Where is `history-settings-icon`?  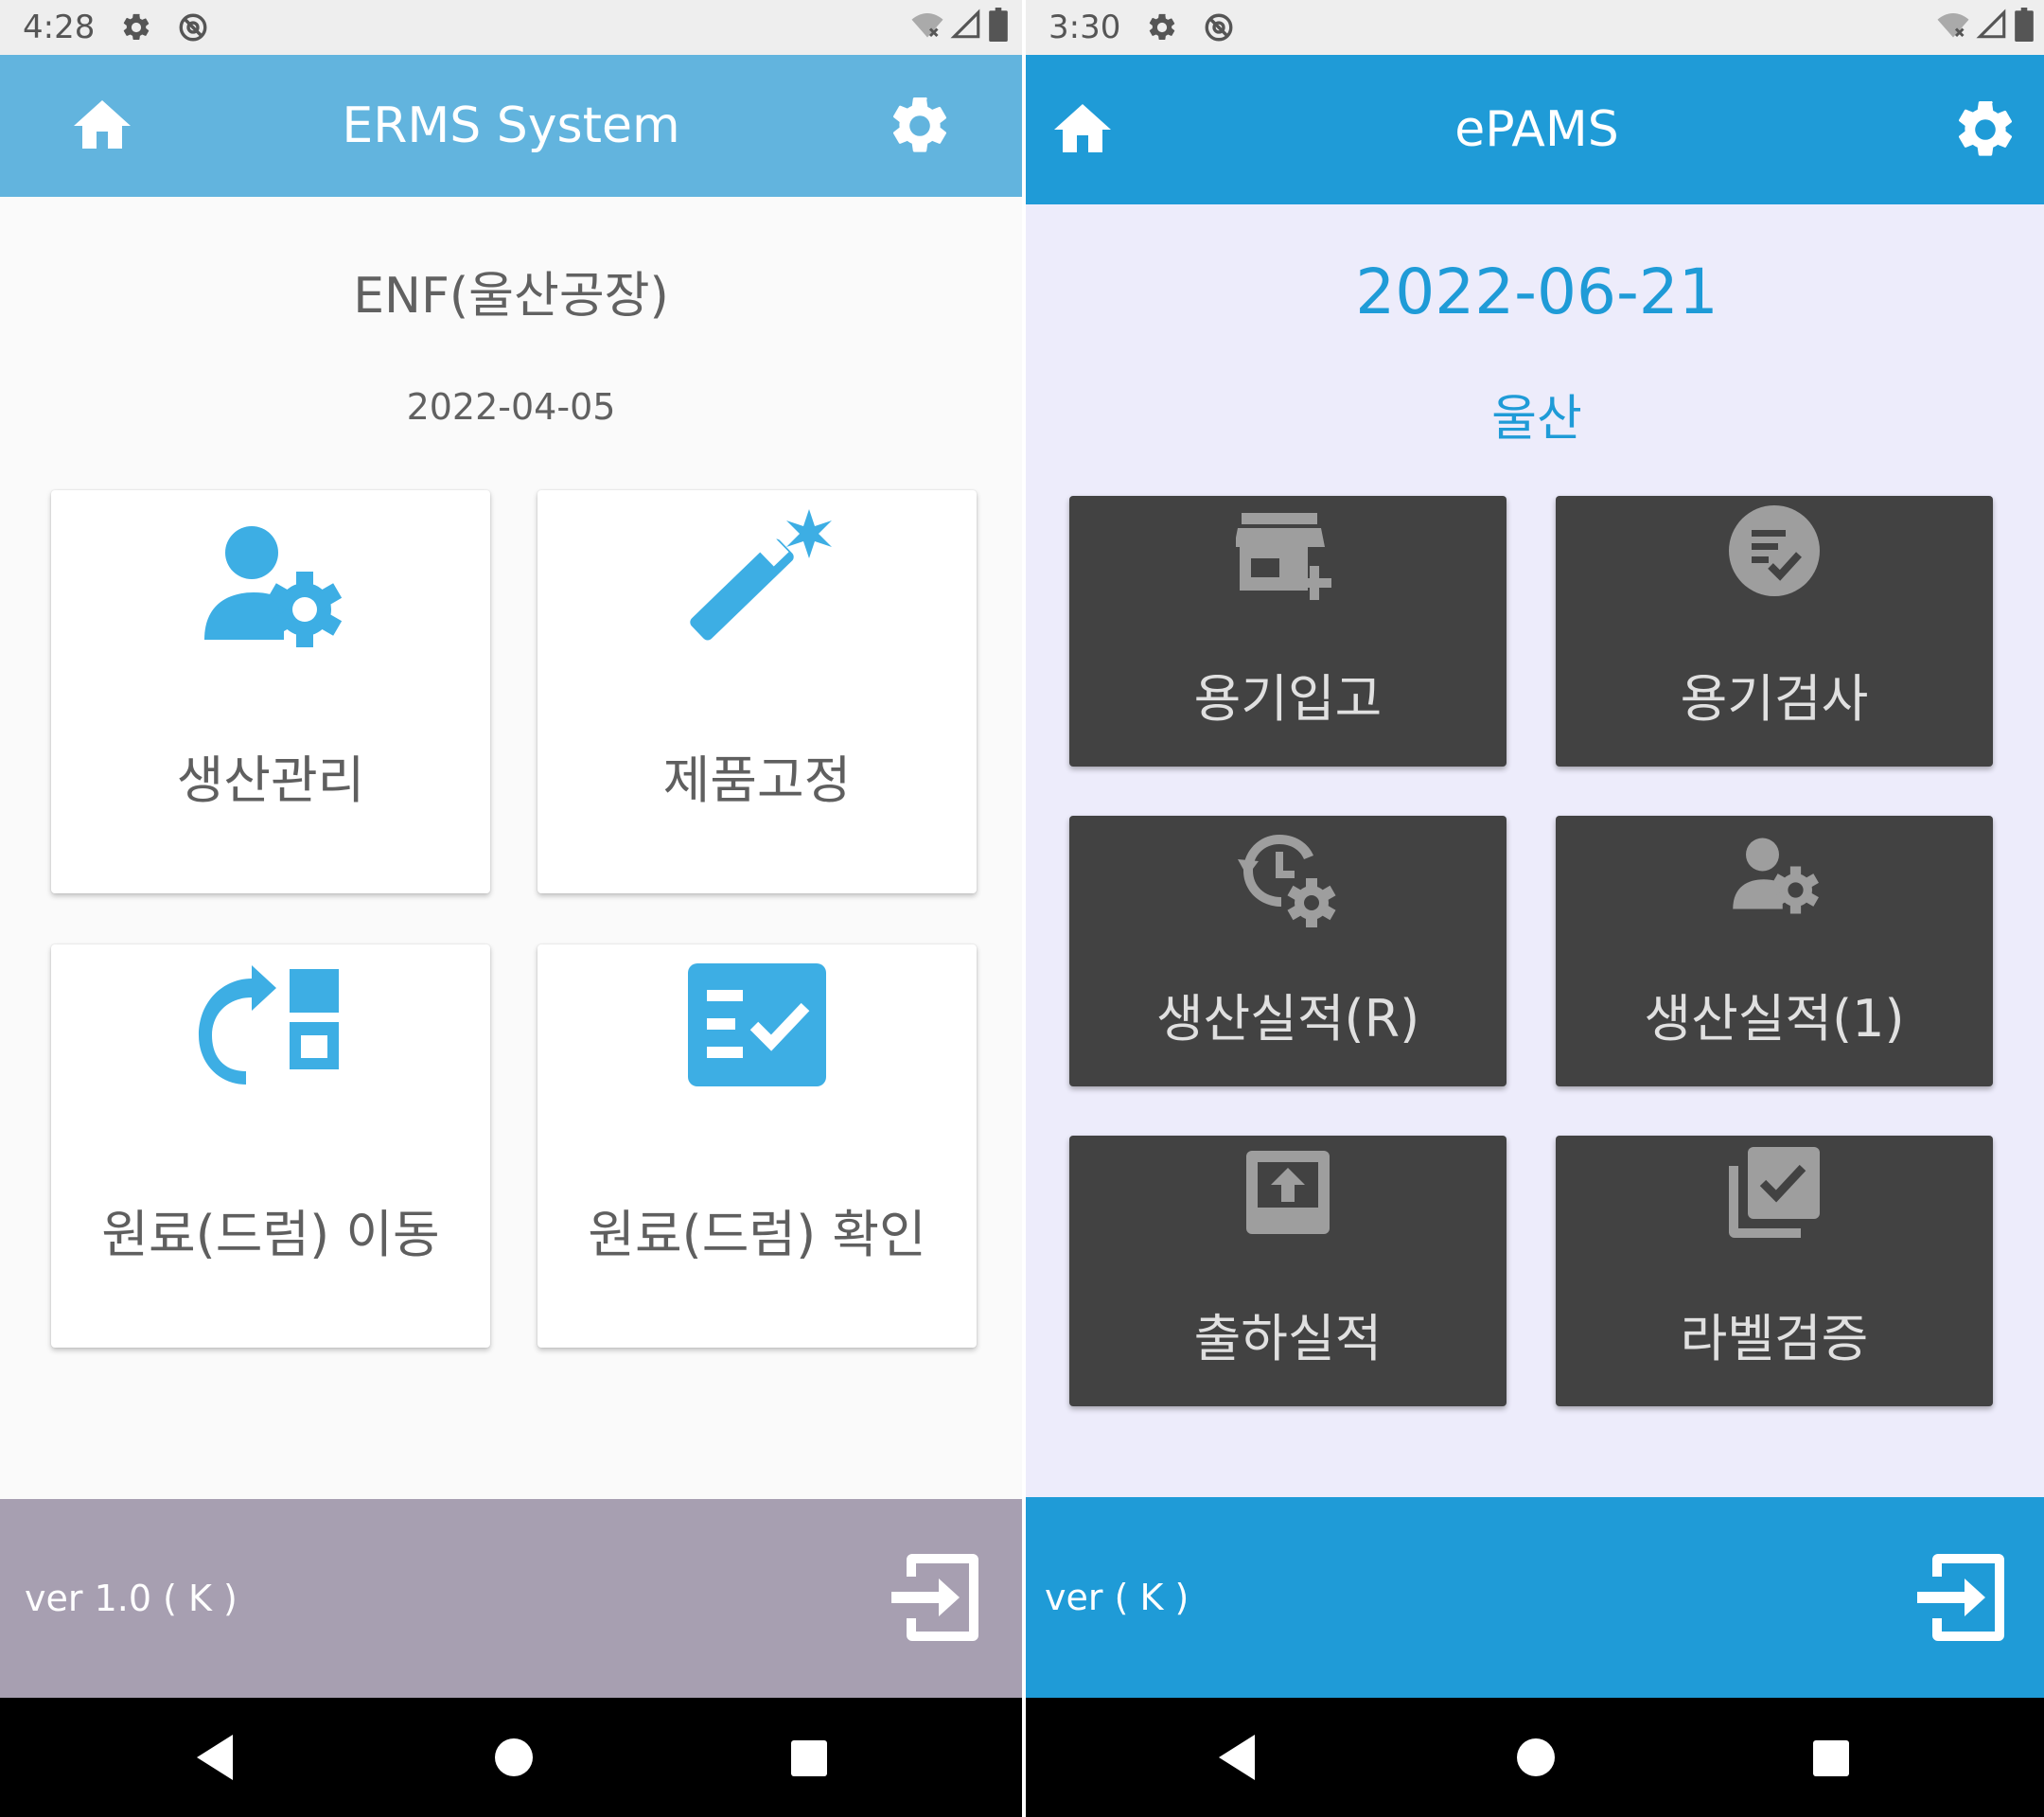 history-settings-icon is located at coordinates (1288, 881).